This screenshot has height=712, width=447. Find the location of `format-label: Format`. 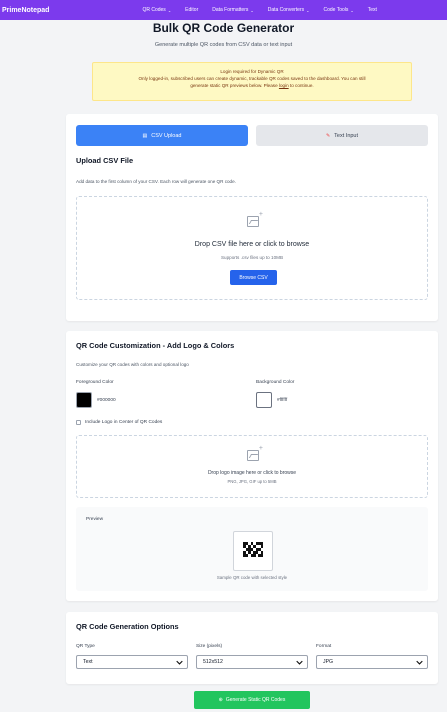

format-label: Format is located at coordinates (324, 646).